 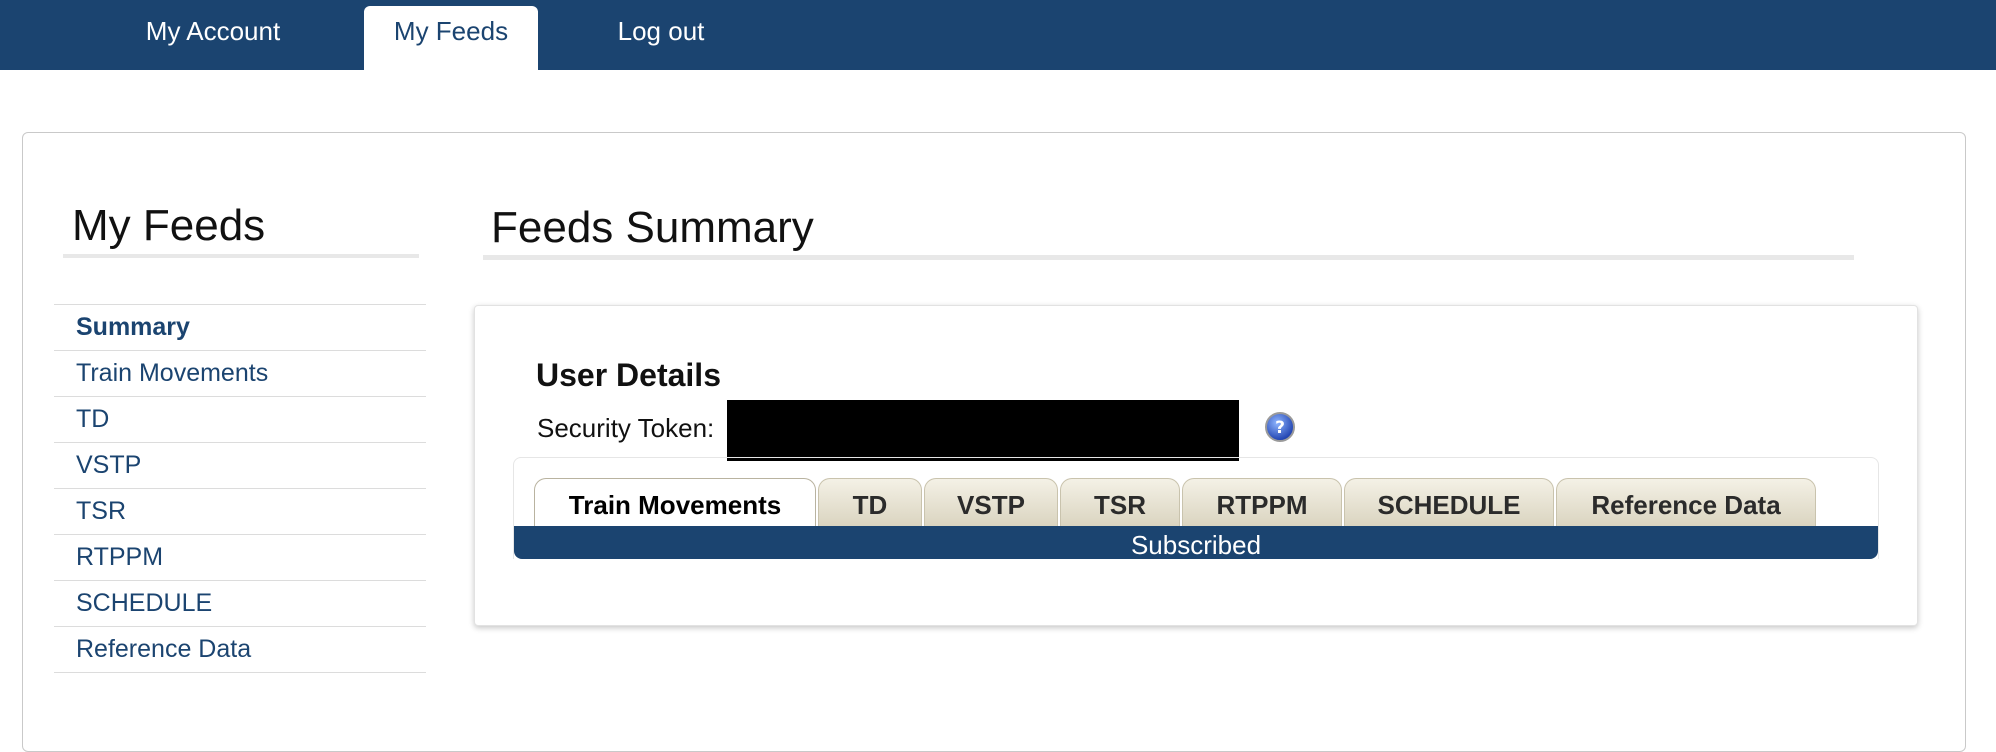 I want to click on tab-rtppm: RTPPM, so click(x=1262, y=504).